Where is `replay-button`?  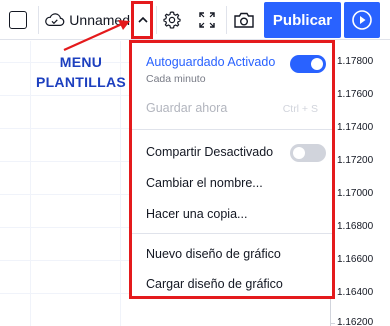 replay-button is located at coordinates (362, 20).